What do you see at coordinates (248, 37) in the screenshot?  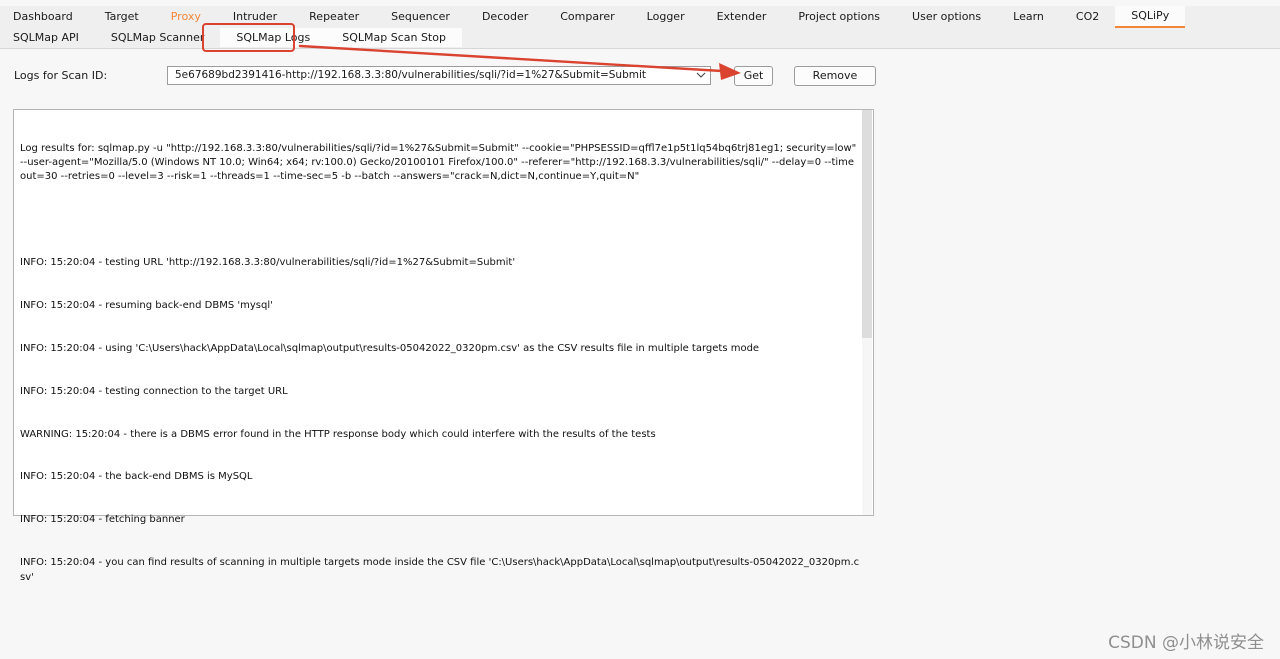 I see `annotation-highlight-box` at bounding box center [248, 37].